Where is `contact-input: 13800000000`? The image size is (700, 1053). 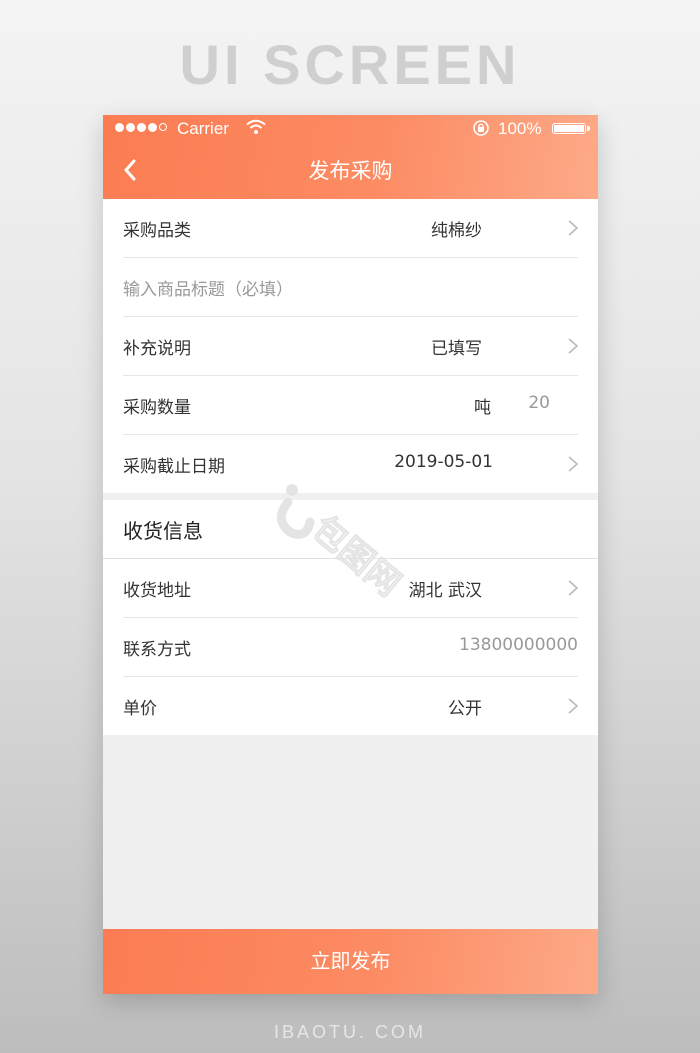
contact-input: 13800000000 is located at coordinates (518, 645).